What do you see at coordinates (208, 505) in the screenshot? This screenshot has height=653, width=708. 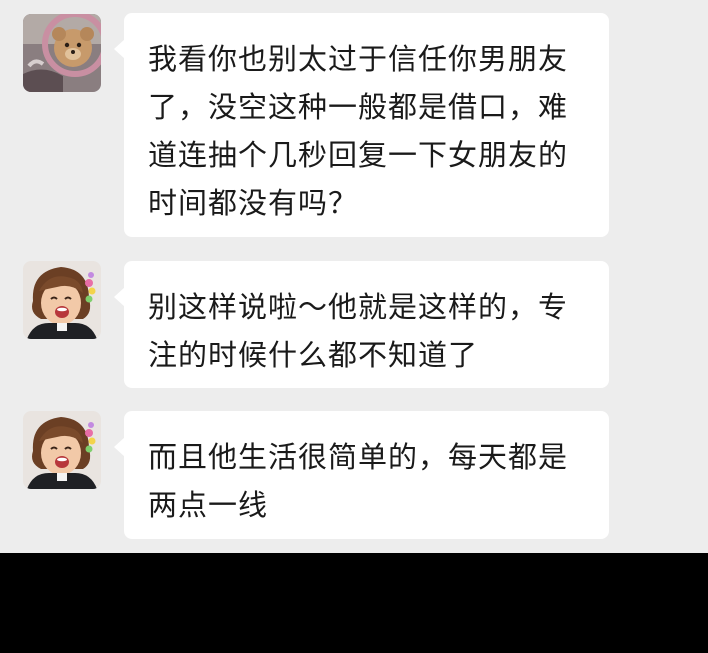 I see `message-line: 两点一线` at bounding box center [208, 505].